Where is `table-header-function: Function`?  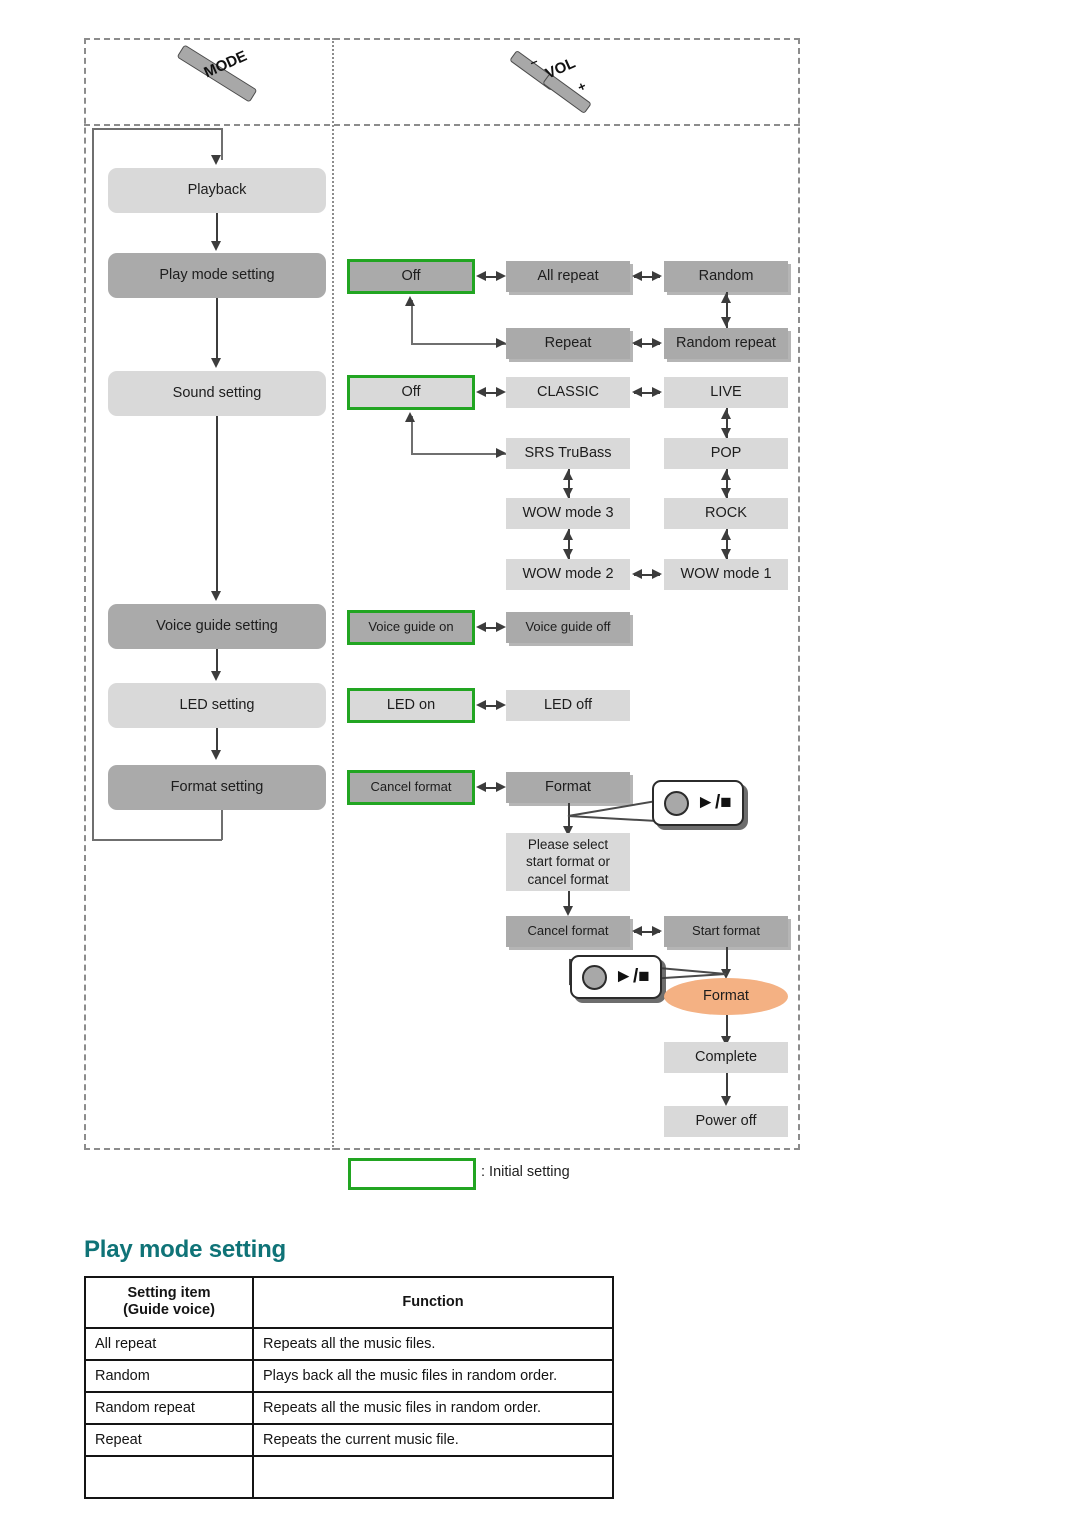
table-header-function: Function is located at coordinates (433, 1302).